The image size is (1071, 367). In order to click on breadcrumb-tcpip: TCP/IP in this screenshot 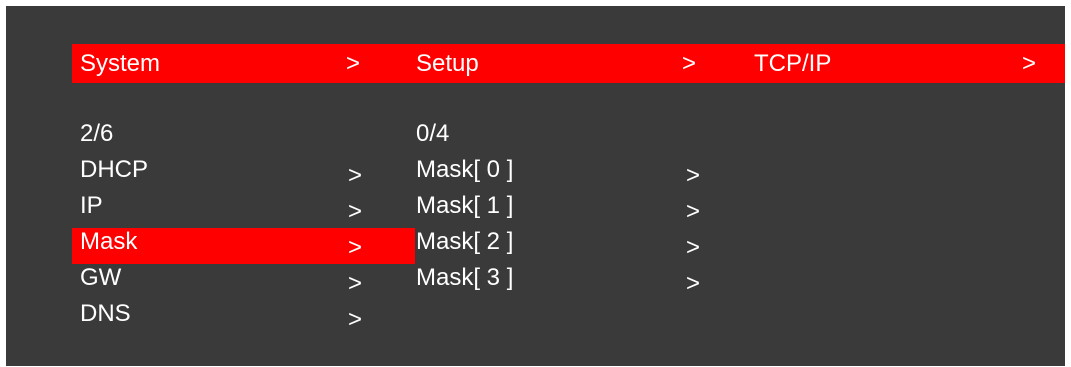, I will do `click(792, 64)`.